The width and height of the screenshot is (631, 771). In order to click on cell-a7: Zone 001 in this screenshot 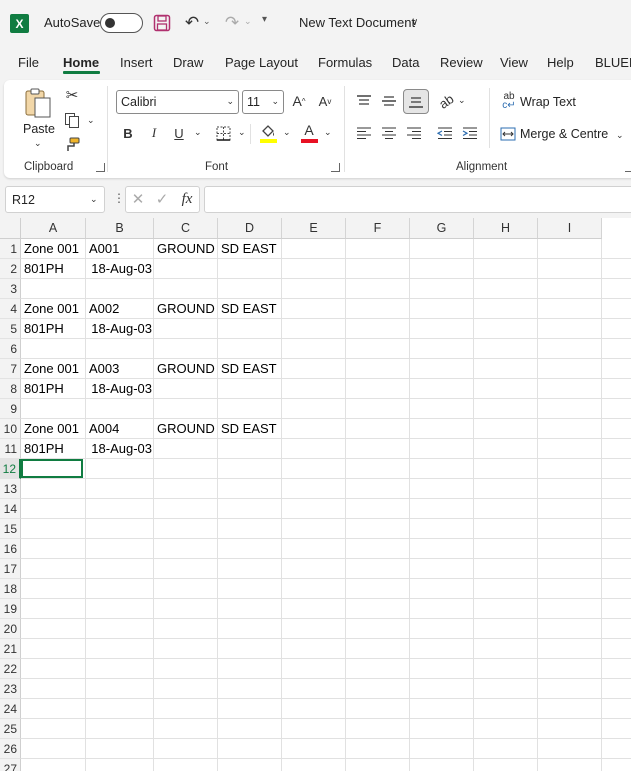, I will do `click(53, 369)`.